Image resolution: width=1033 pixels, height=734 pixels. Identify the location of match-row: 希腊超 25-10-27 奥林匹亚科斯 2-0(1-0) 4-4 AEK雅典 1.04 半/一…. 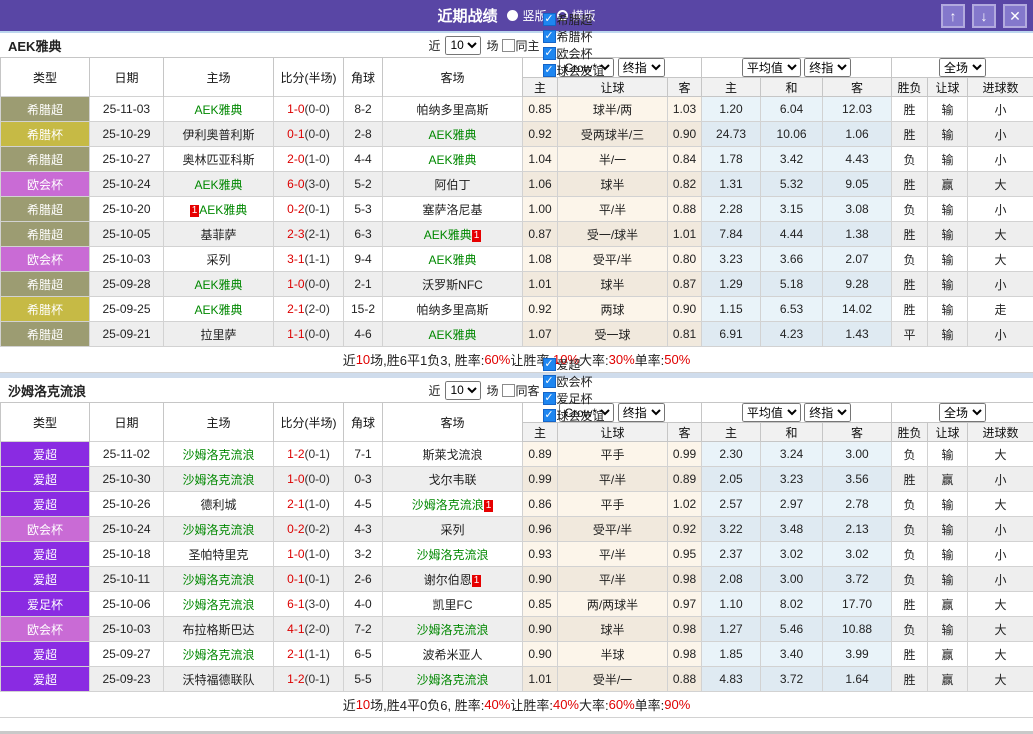
(516, 159).